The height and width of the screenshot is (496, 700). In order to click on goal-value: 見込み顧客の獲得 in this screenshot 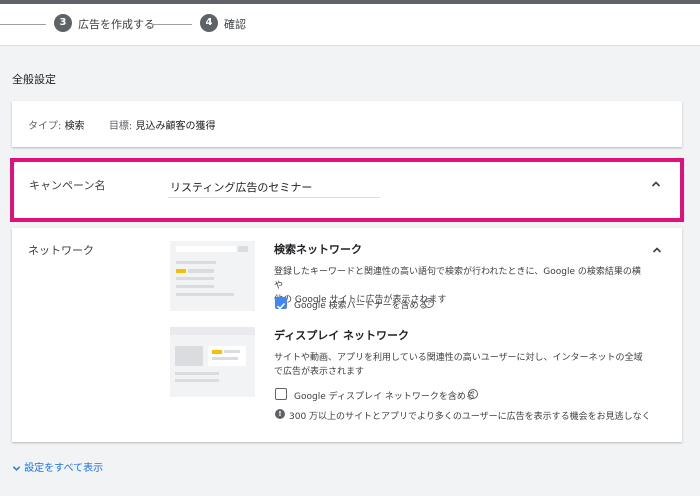, I will do `click(175, 126)`.